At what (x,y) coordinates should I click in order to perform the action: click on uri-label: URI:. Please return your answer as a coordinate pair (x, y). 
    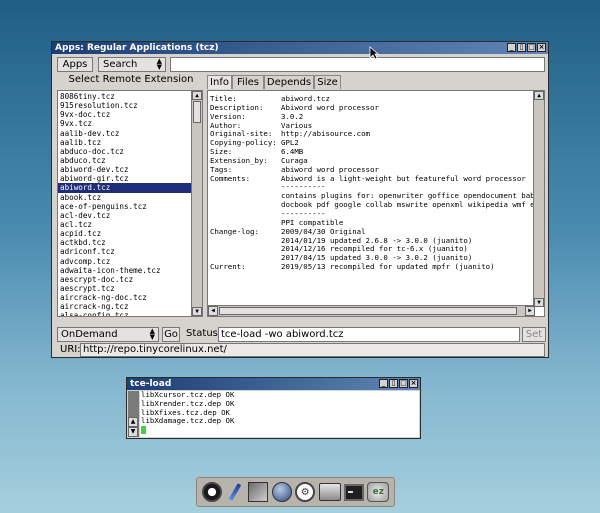
    Looking at the image, I should click on (70, 349).